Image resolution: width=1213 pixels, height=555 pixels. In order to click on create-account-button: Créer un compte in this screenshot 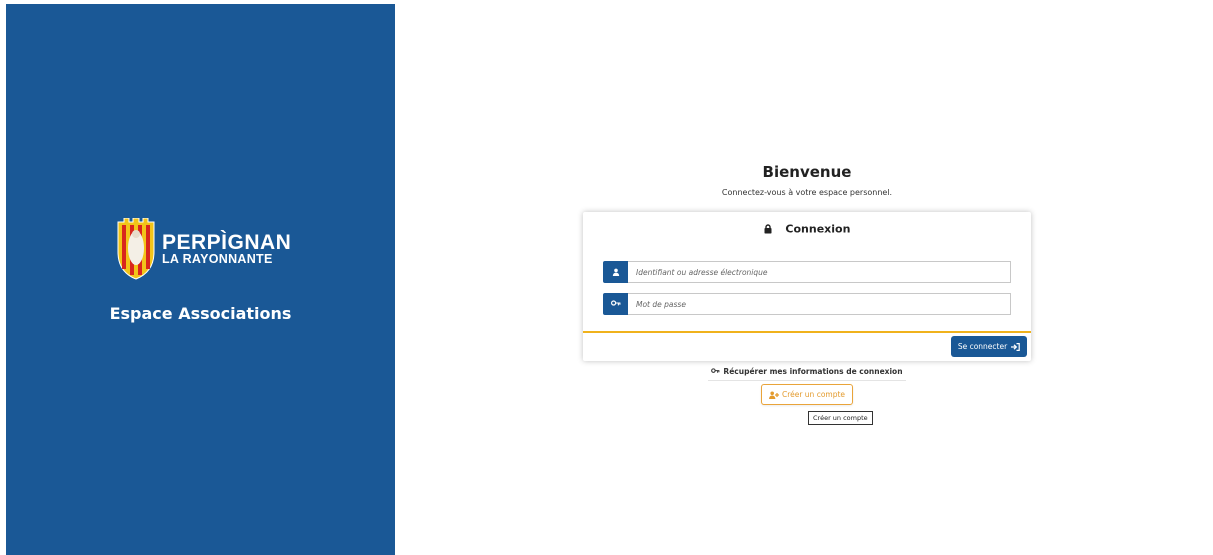, I will do `click(807, 394)`.